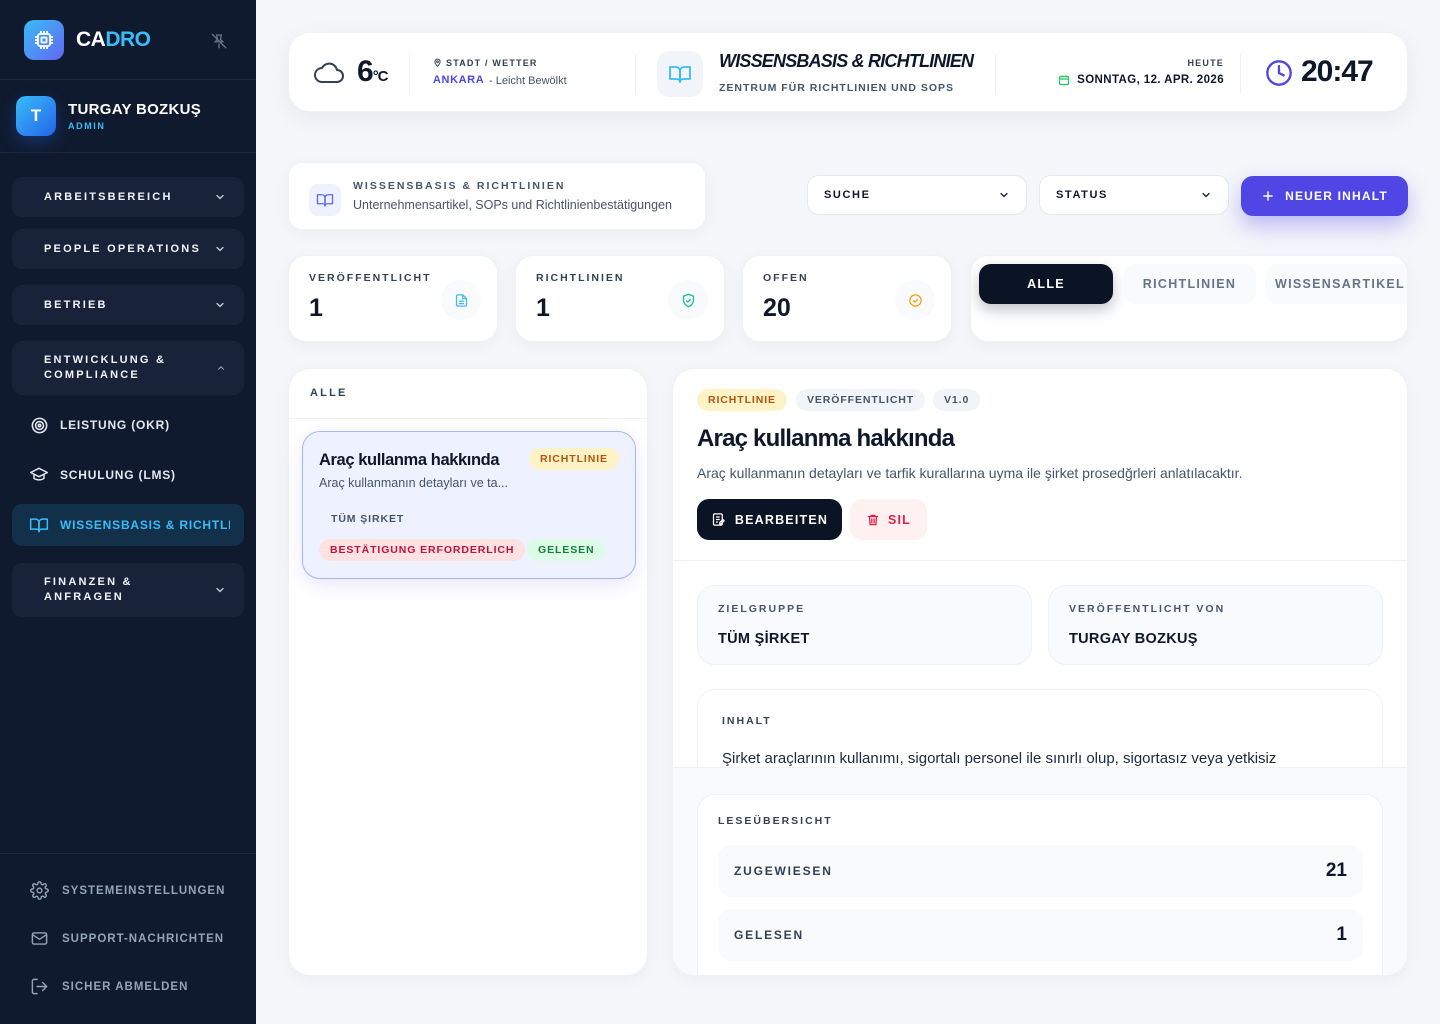 This screenshot has width=1440, height=1024. What do you see at coordinates (1189, 284) in the screenshot?
I see `tab-richtlinien: RICHTLINIEN` at bounding box center [1189, 284].